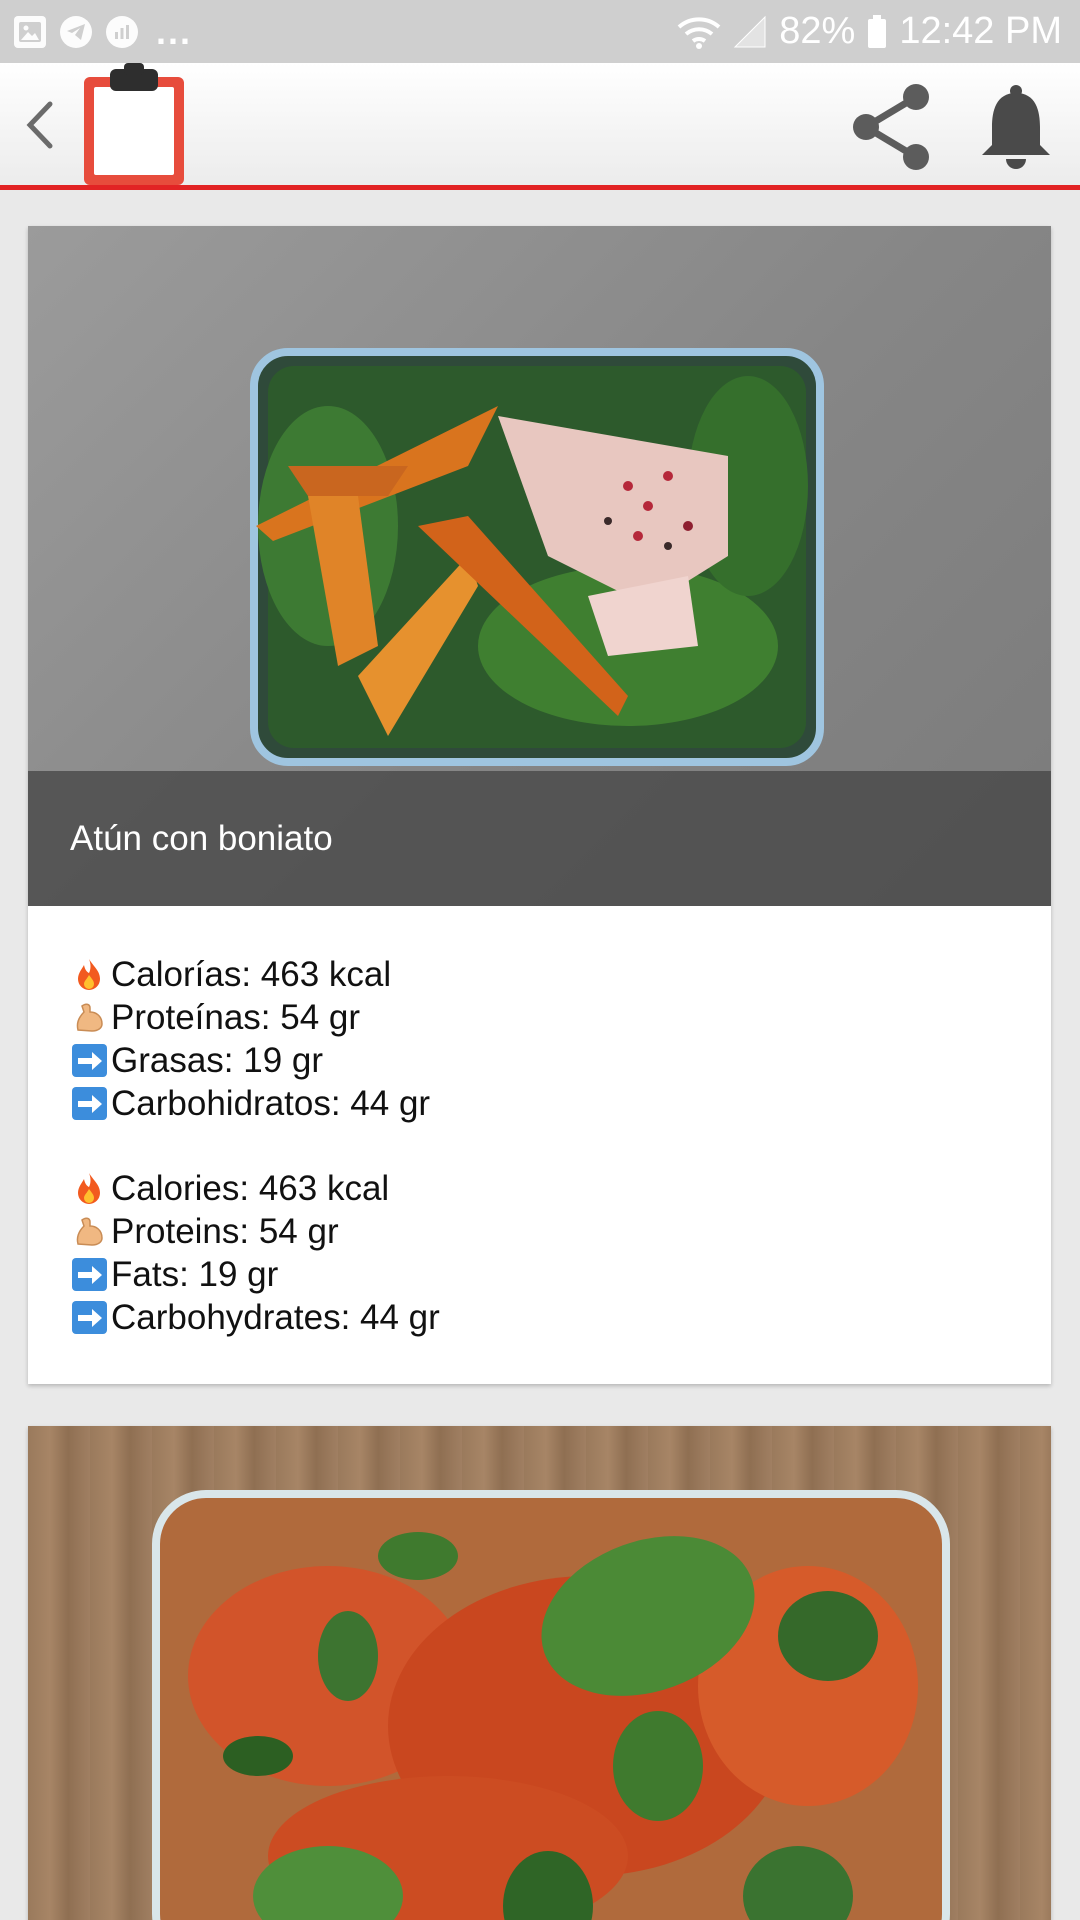 The image size is (1080, 1920). What do you see at coordinates (542, 1060) in the screenshot?
I see `list-item: Grasas: 19 gr` at bounding box center [542, 1060].